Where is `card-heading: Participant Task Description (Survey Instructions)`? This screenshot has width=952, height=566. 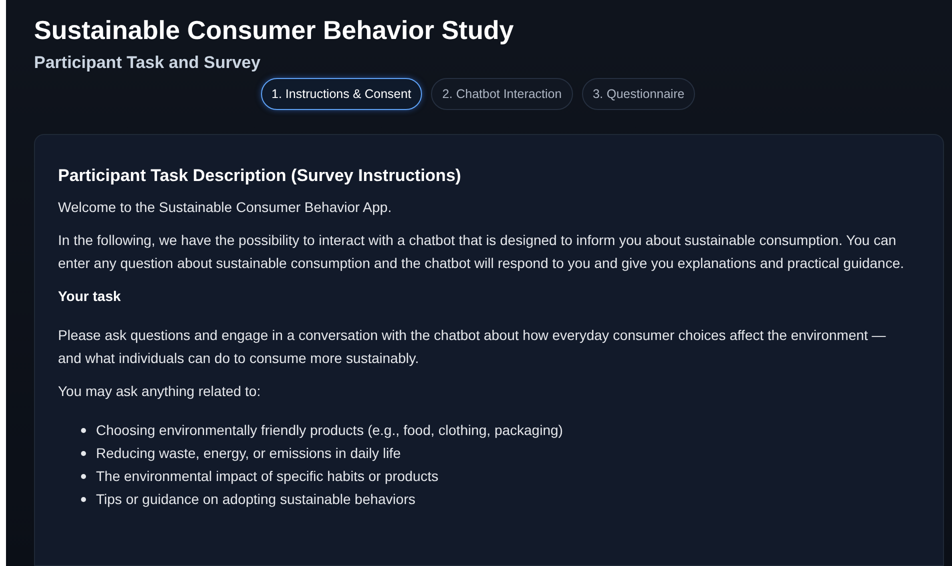 card-heading: Participant Task Description (Survey Instructions) is located at coordinates (260, 176).